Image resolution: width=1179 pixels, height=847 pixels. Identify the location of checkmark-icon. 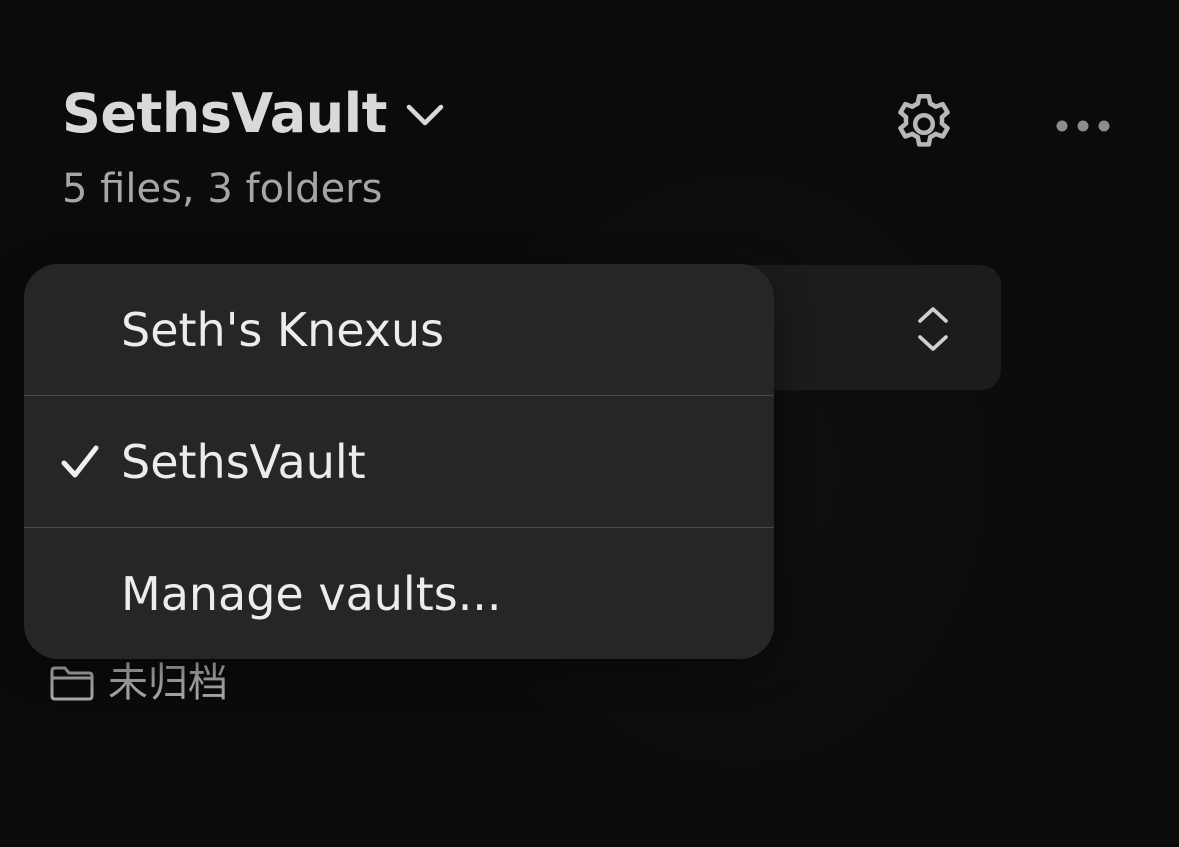
(80, 461).